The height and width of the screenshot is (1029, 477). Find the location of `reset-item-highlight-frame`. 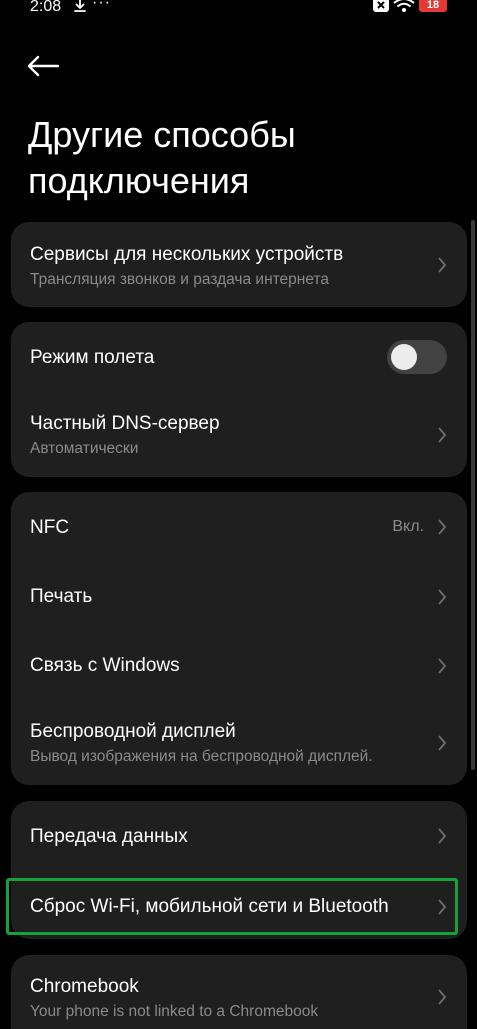

reset-item-highlight-frame is located at coordinates (232, 906).